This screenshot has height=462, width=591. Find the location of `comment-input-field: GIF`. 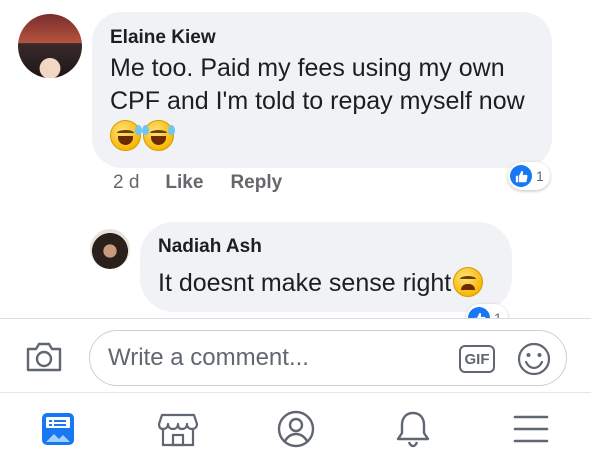

comment-input-field: GIF is located at coordinates (328, 358).